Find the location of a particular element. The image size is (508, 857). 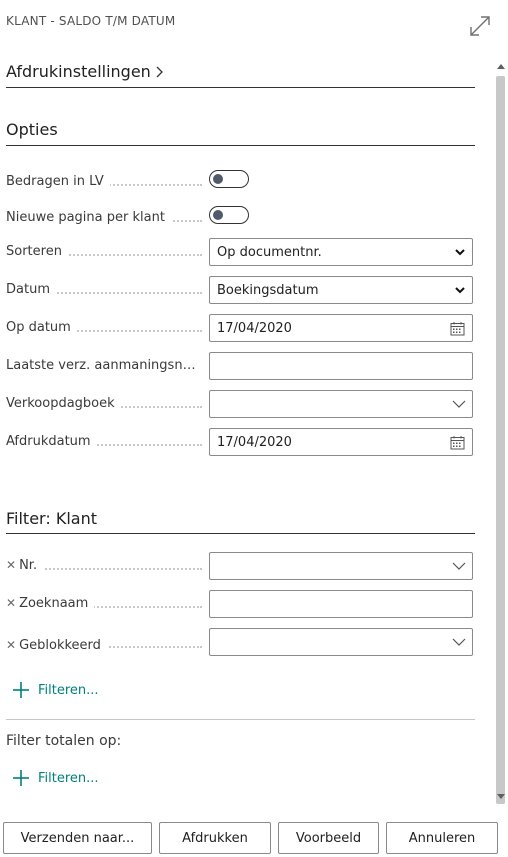

field-verkoopdagboek: Verkoopdagboek is located at coordinates (240, 405).